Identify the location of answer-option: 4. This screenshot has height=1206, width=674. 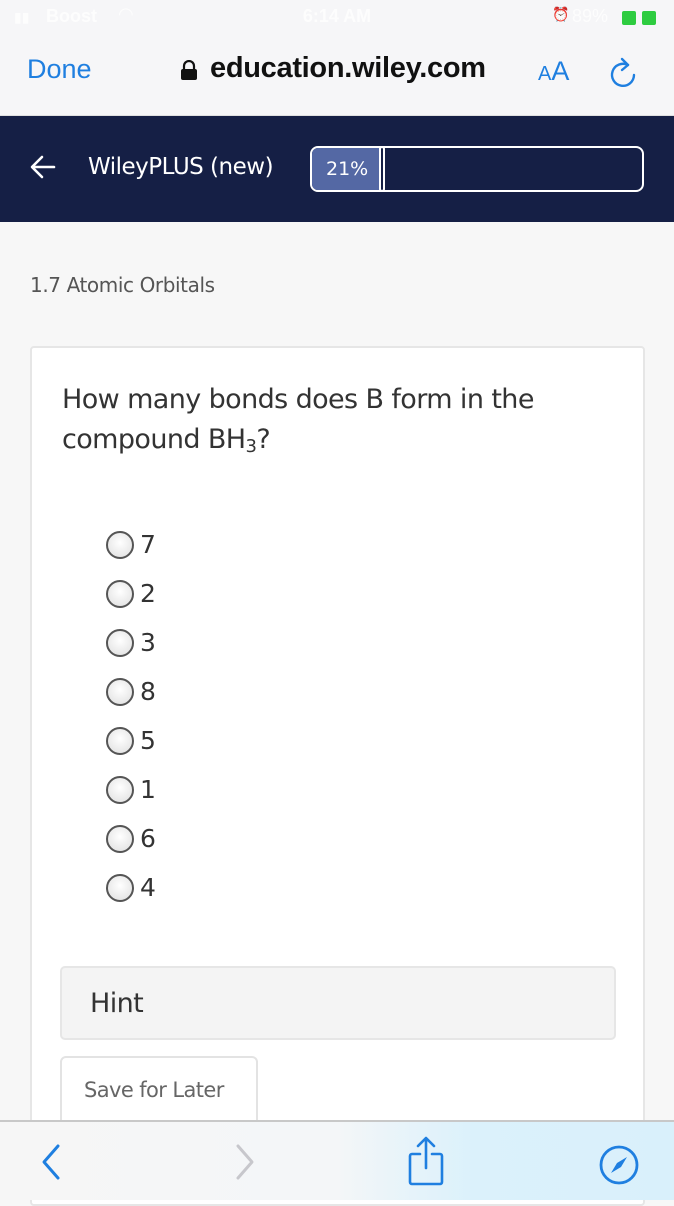
(131, 887).